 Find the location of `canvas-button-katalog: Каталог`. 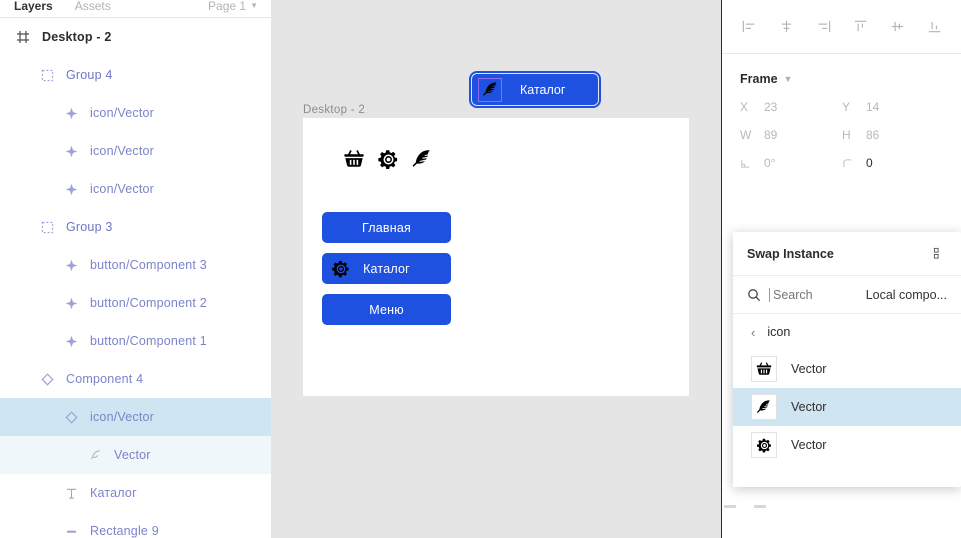

canvas-button-katalog: Каталог is located at coordinates (386, 268).